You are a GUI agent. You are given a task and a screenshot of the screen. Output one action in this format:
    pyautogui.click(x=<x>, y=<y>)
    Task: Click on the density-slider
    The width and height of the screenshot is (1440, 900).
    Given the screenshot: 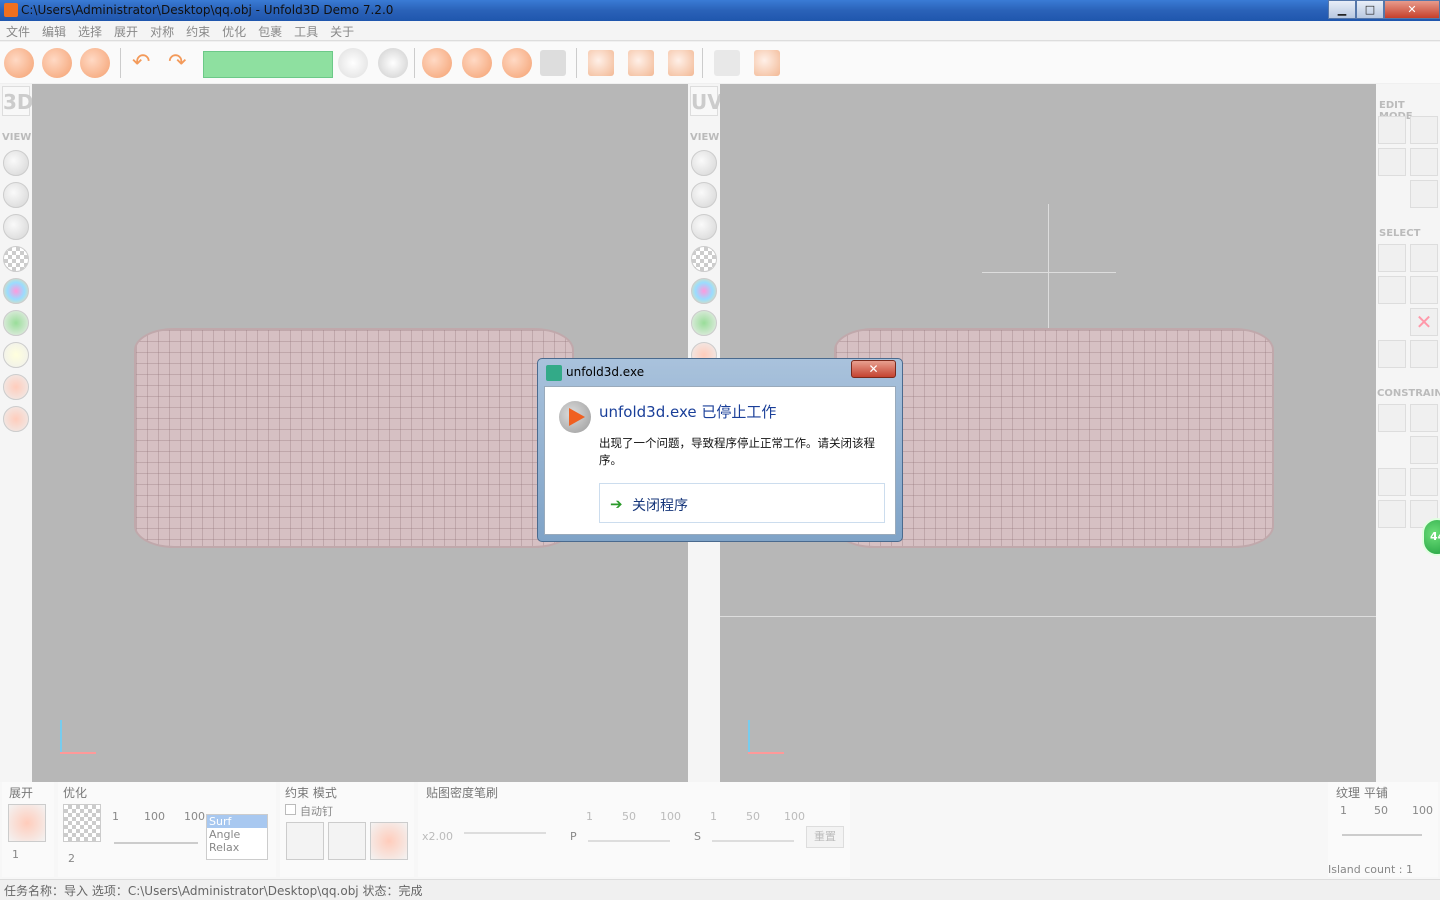 What is the action you would take?
    pyautogui.click(x=505, y=833)
    